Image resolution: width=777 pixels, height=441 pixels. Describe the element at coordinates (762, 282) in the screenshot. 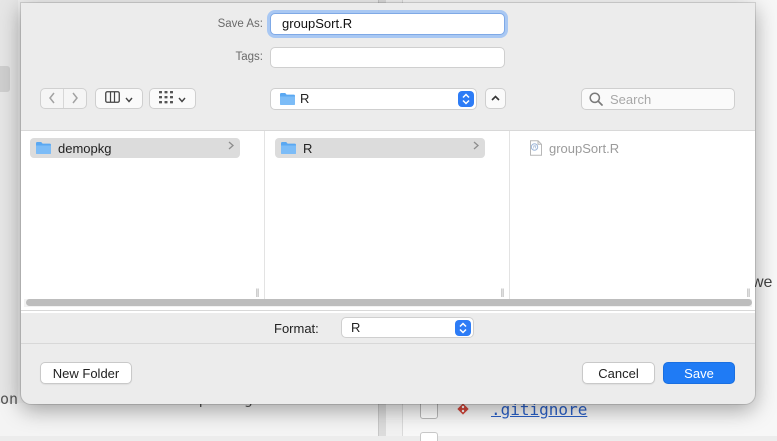

I see `background-partial-text: we` at that location.